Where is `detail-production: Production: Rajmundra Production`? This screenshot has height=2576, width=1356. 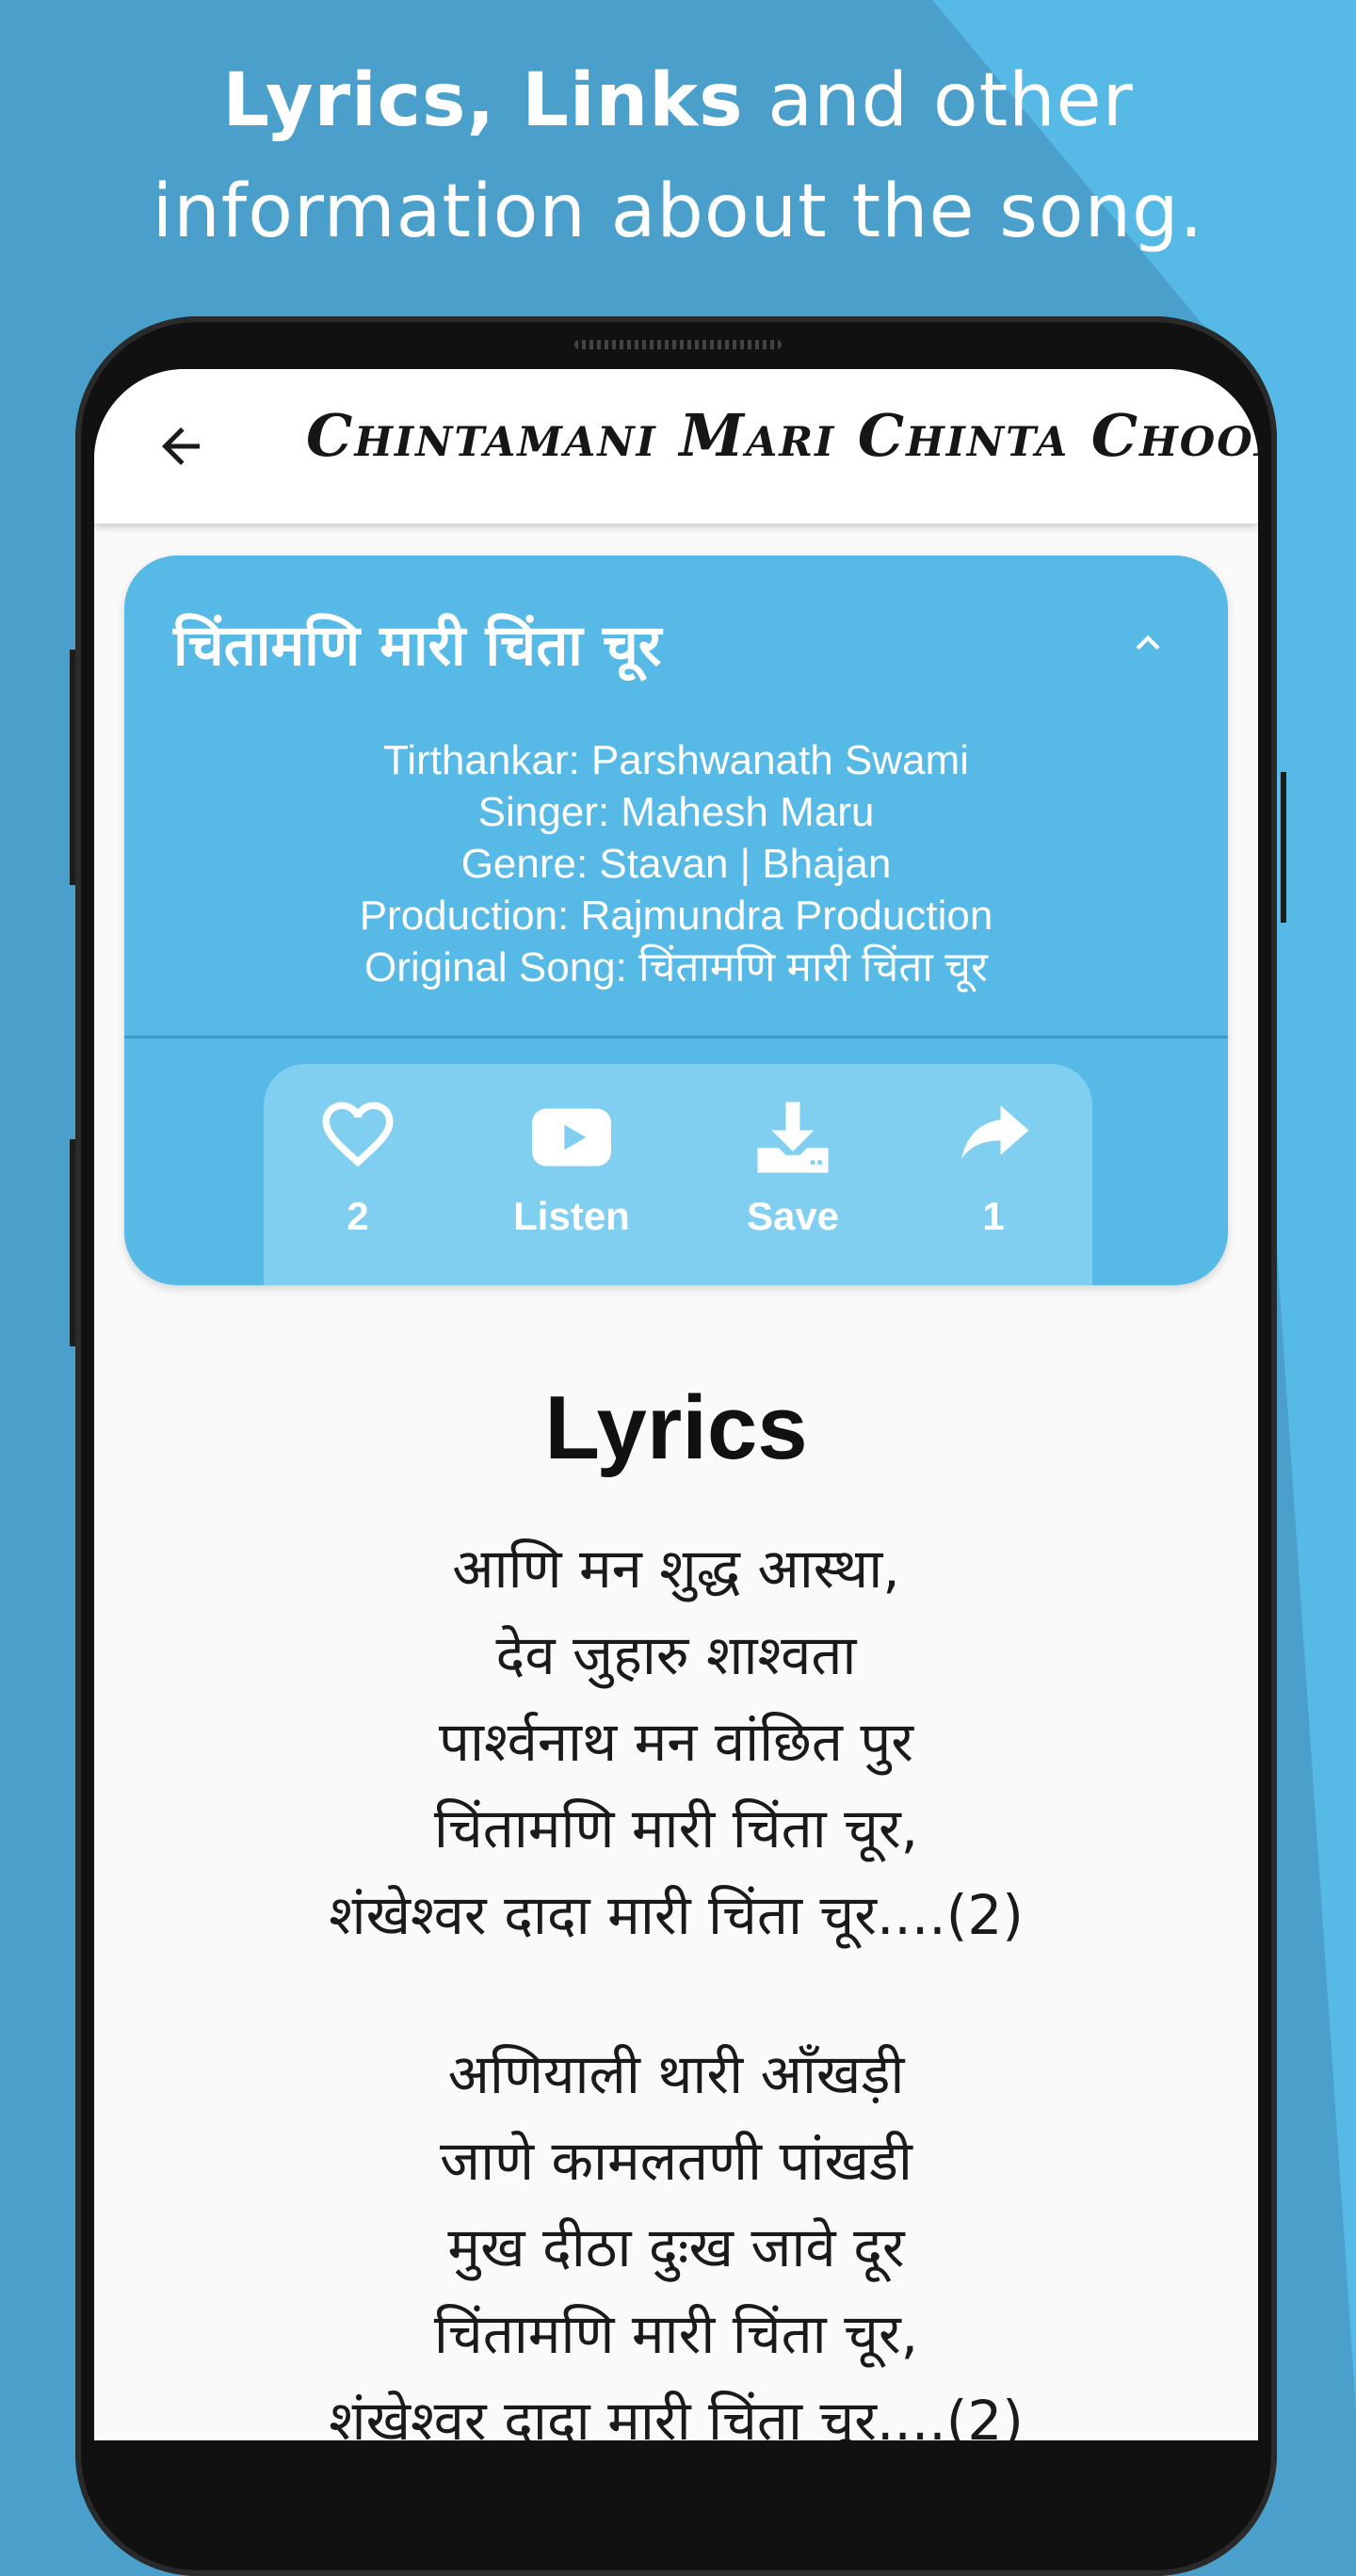 detail-production: Production: Rajmundra Production is located at coordinates (676, 916).